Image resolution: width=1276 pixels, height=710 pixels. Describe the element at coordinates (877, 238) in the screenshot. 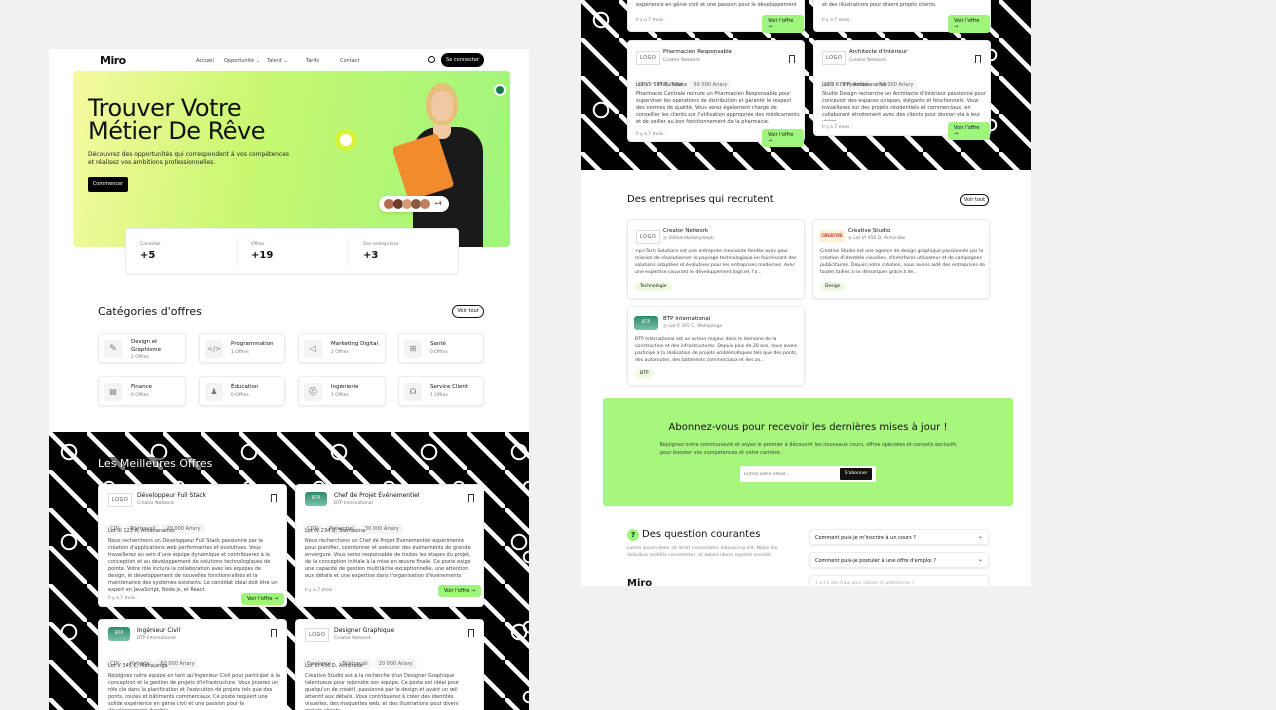

I see `company-location: ◎ Lot VI 456 D, Antsirabe` at that location.